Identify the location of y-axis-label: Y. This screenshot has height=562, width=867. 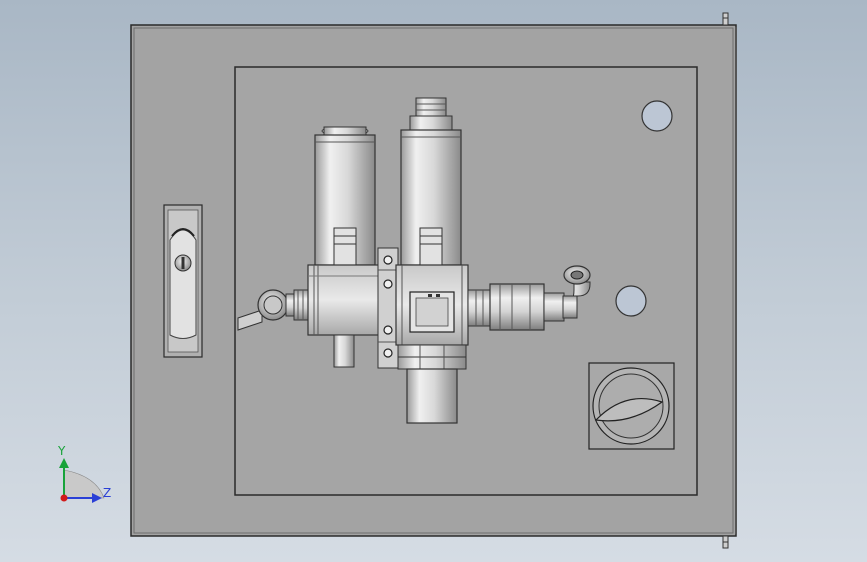
(61, 451).